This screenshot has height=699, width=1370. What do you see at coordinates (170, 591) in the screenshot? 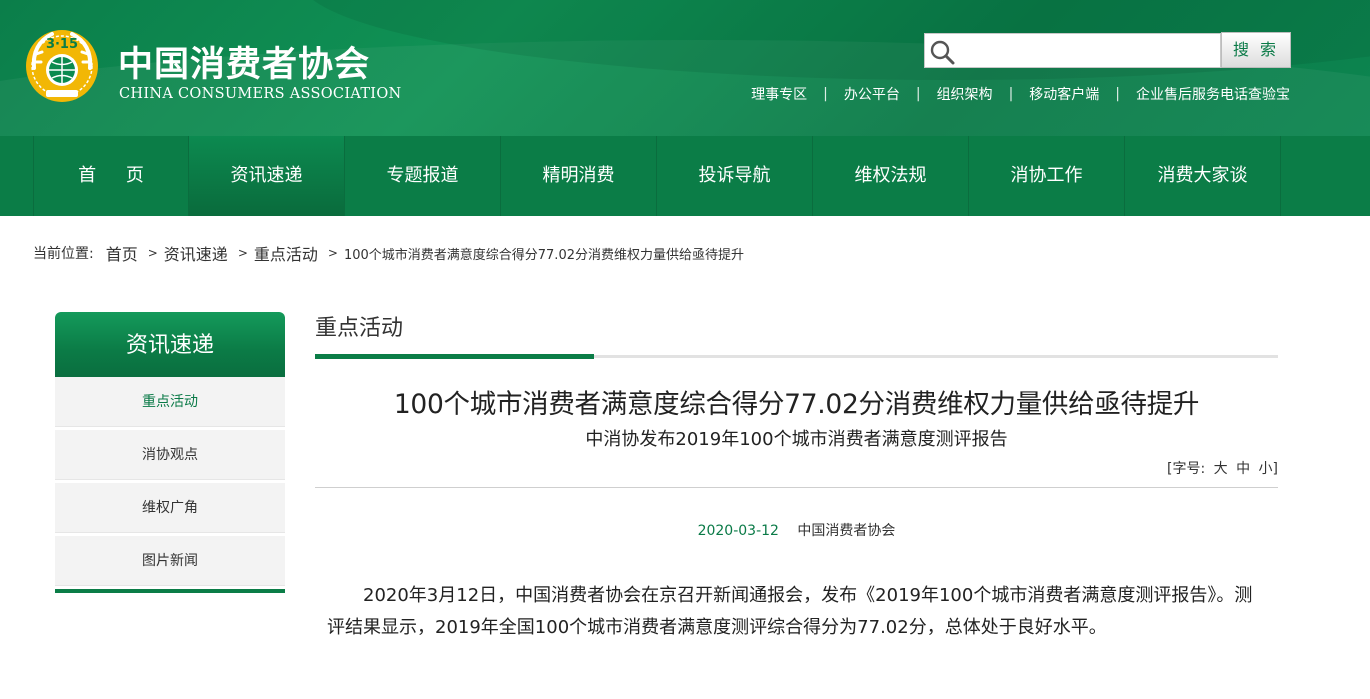
I see `sidebar-bottom-bar` at bounding box center [170, 591].